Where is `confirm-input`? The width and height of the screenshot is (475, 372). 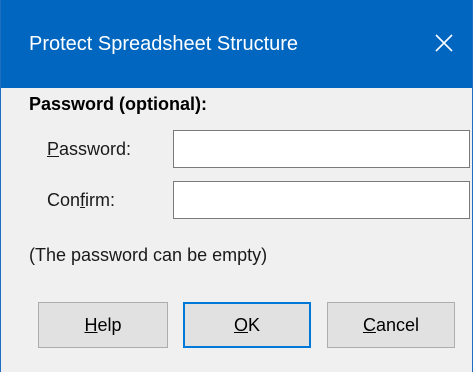 confirm-input is located at coordinates (321, 200).